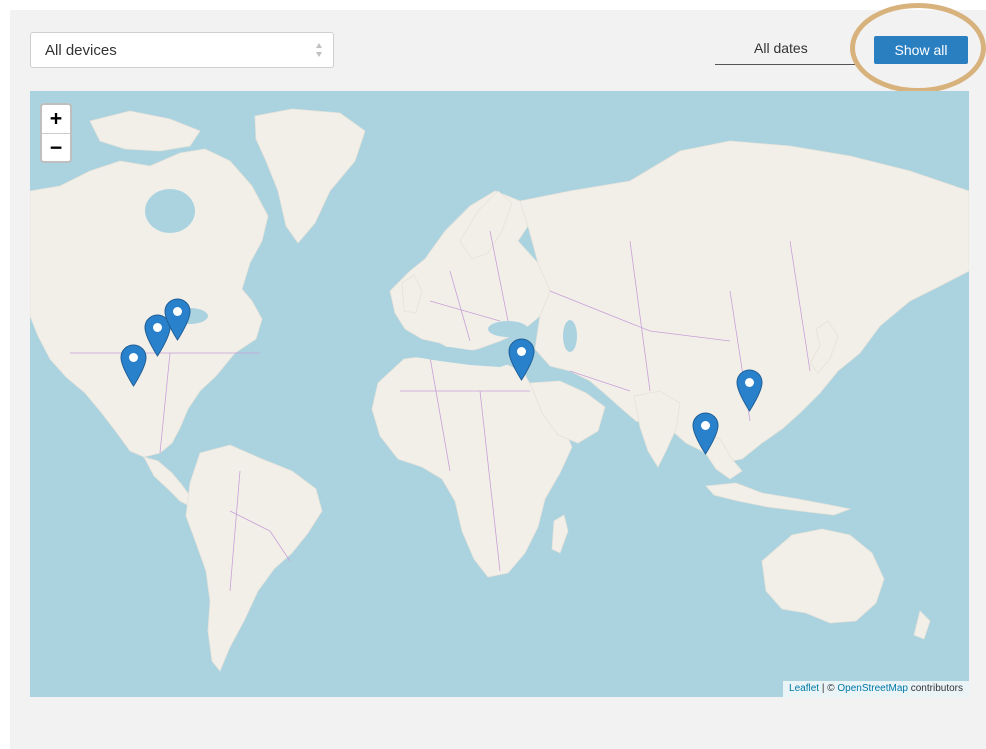 This screenshot has height=749, width=986. What do you see at coordinates (935, 688) in the screenshot?
I see `attribution-suffix: contributors` at bounding box center [935, 688].